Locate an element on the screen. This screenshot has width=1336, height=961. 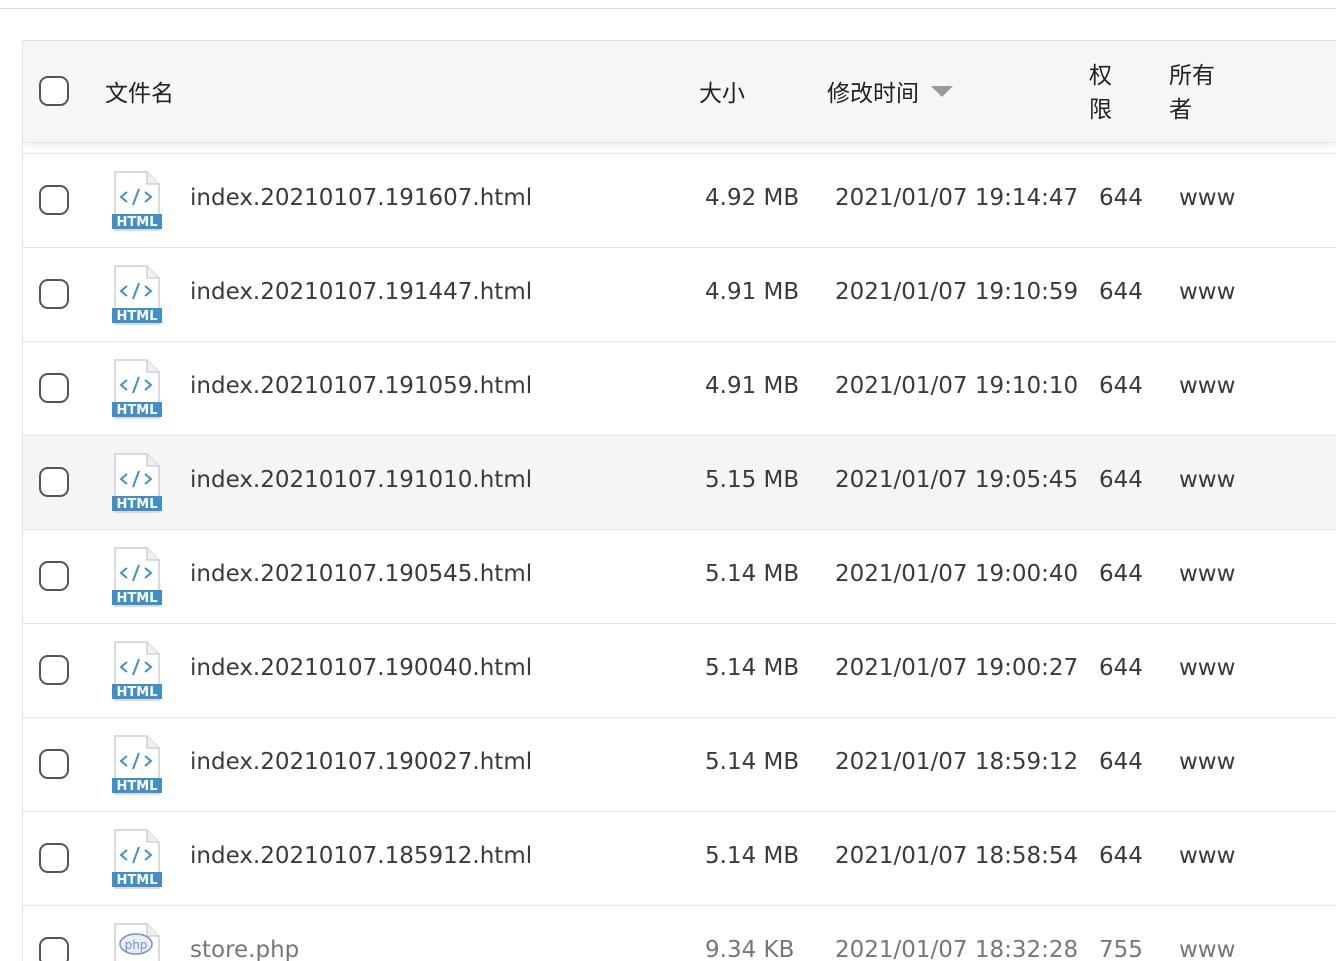
column-header-mtime-label: 修改时间 is located at coordinates (873, 94).